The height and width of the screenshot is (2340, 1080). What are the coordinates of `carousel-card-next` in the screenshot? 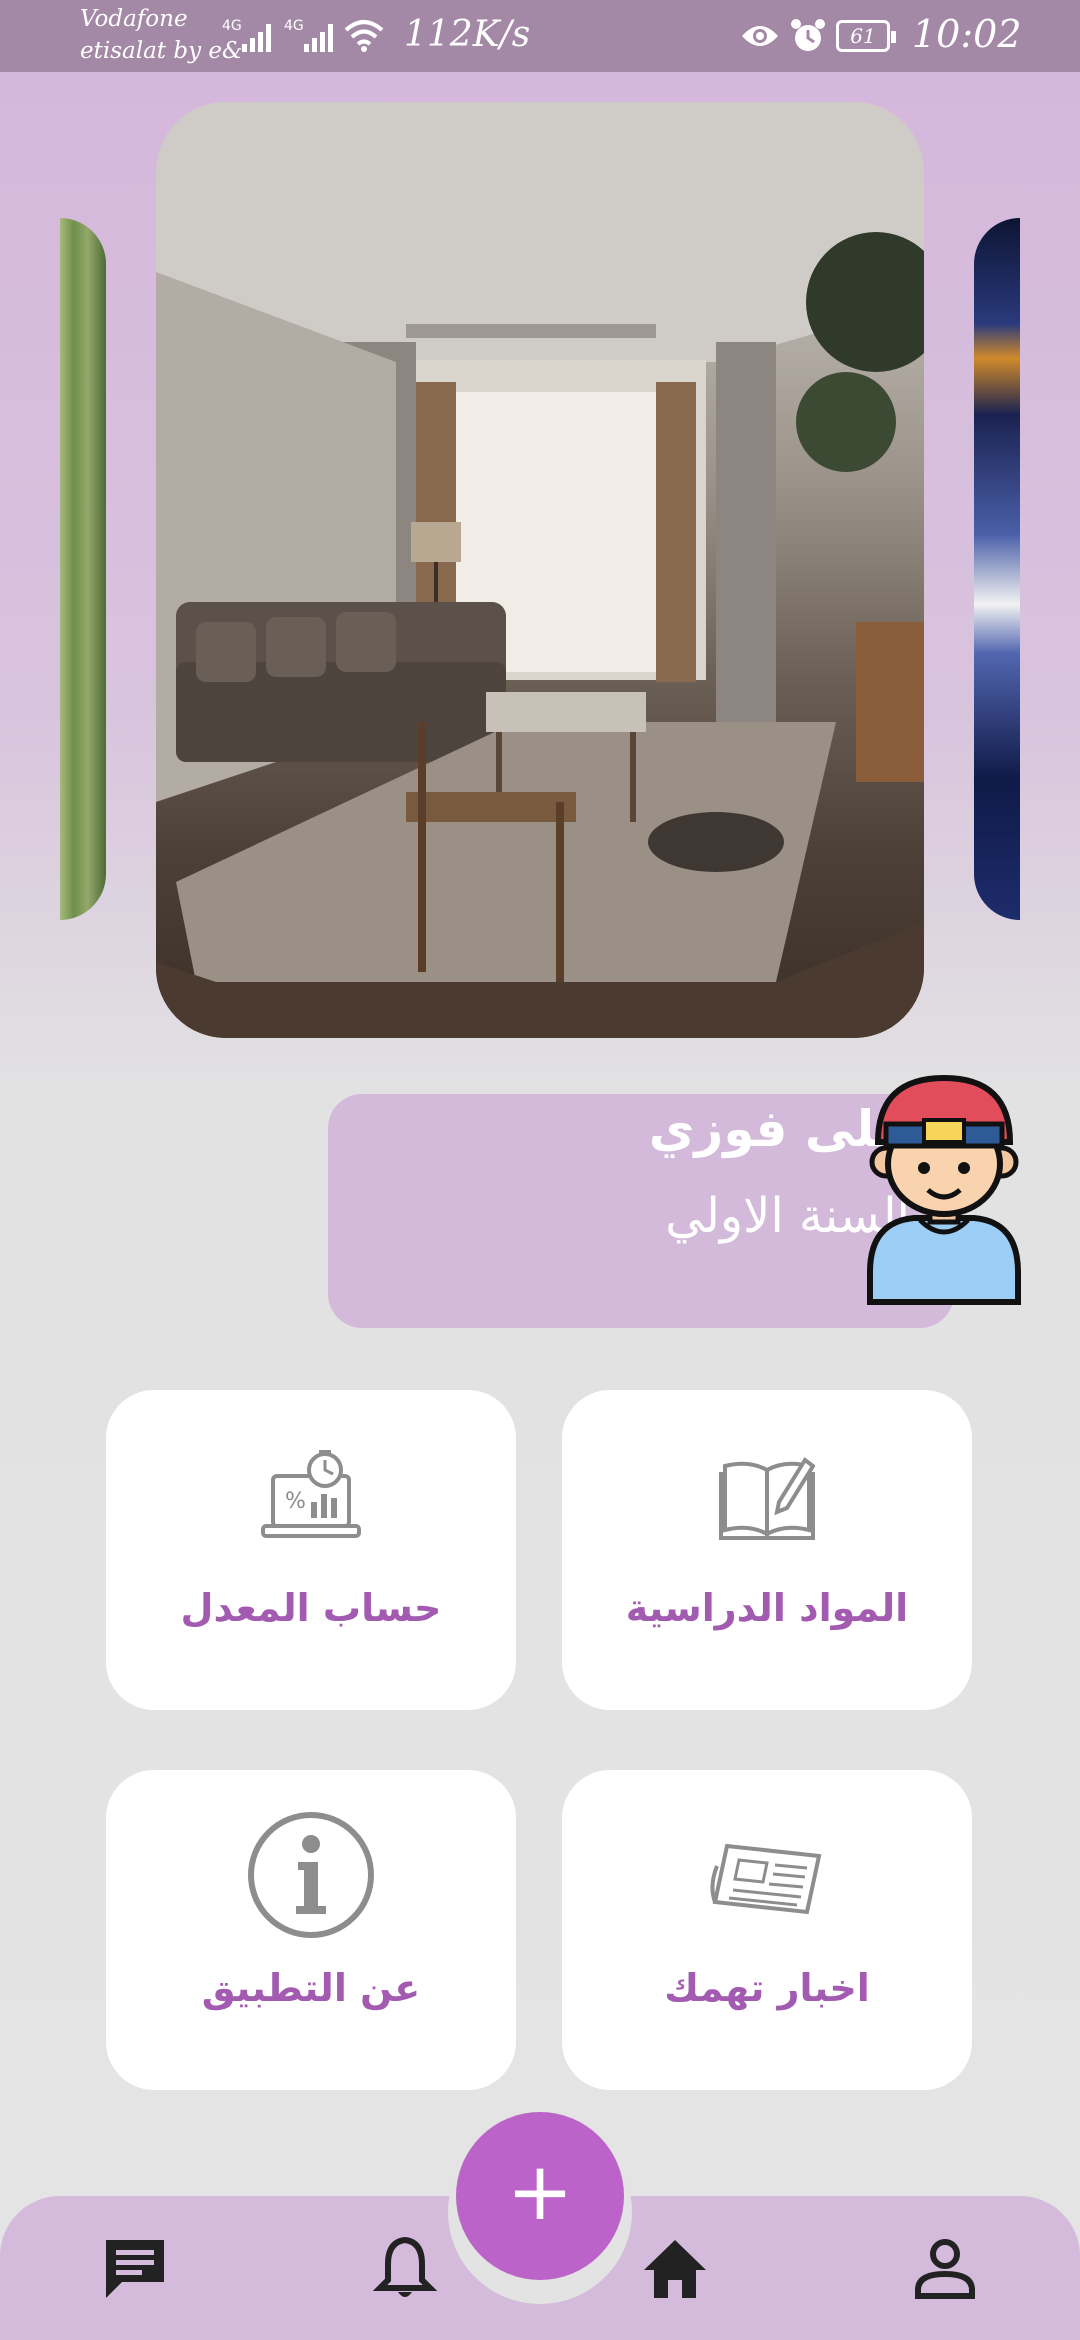 It's located at (997, 569).